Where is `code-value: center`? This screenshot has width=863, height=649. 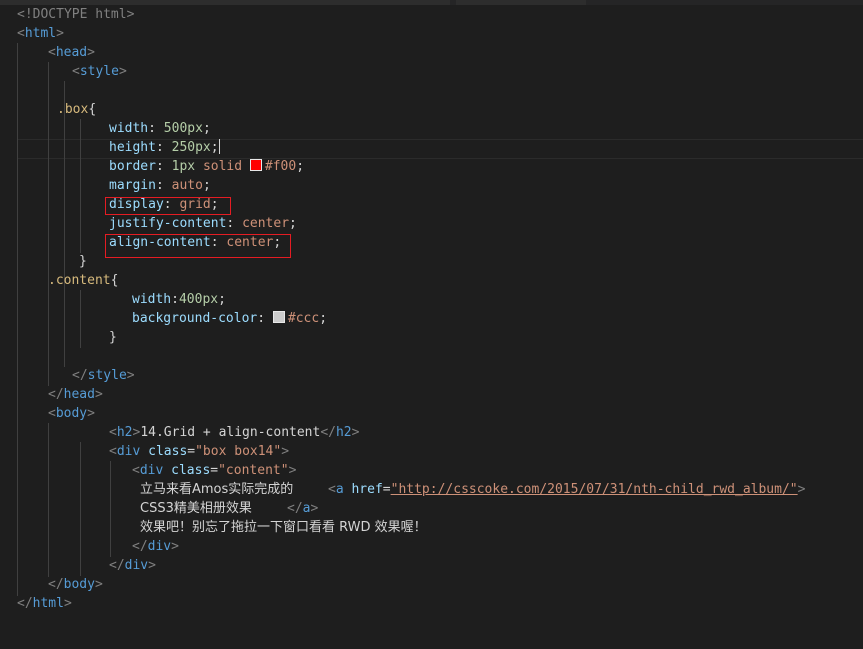
code-value: center is located at coordinates (266, 223).